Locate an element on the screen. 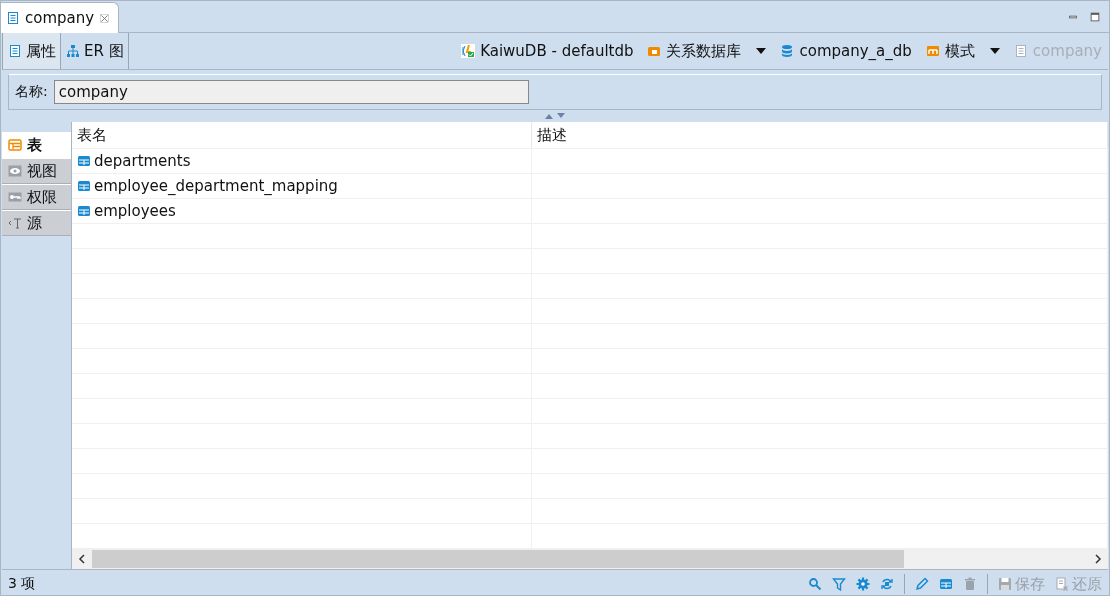 The width and height of the screenshot is (1110, 596). search-icon is located at coordinates (815, 584).